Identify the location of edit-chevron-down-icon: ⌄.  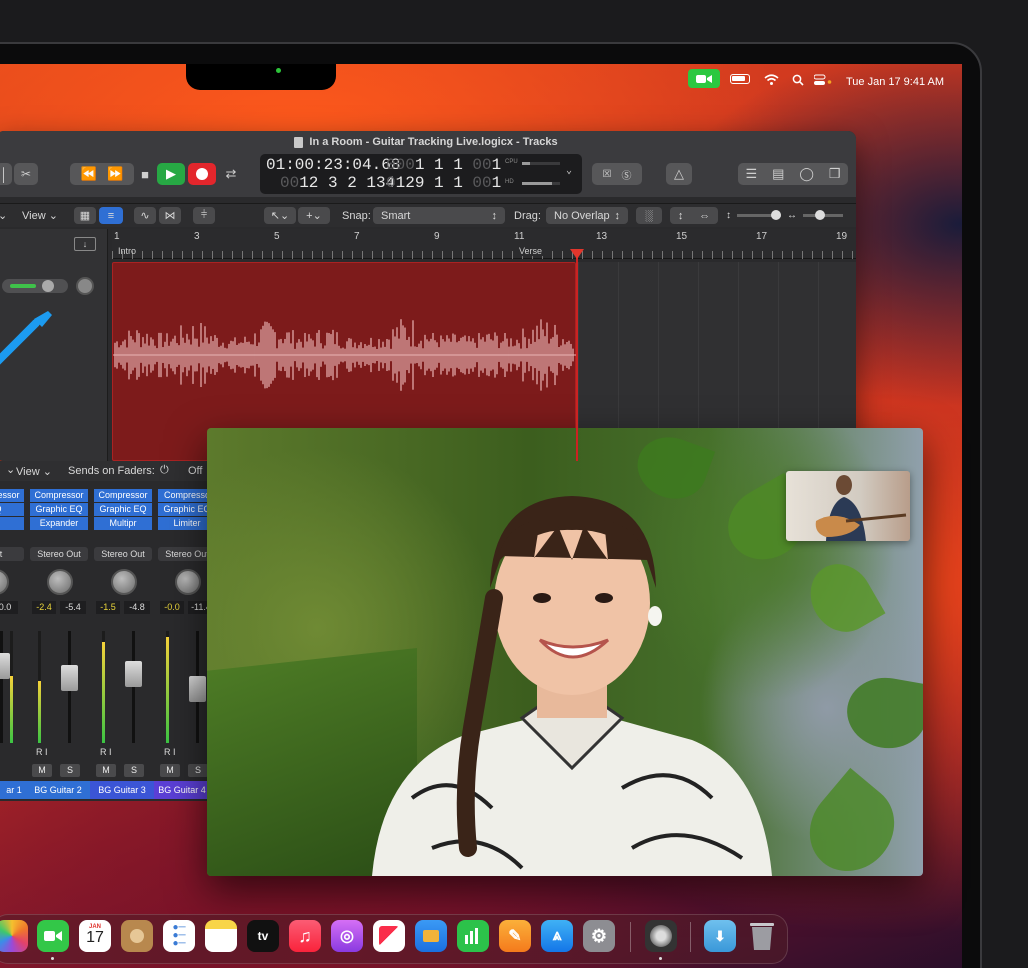
(3, 215).